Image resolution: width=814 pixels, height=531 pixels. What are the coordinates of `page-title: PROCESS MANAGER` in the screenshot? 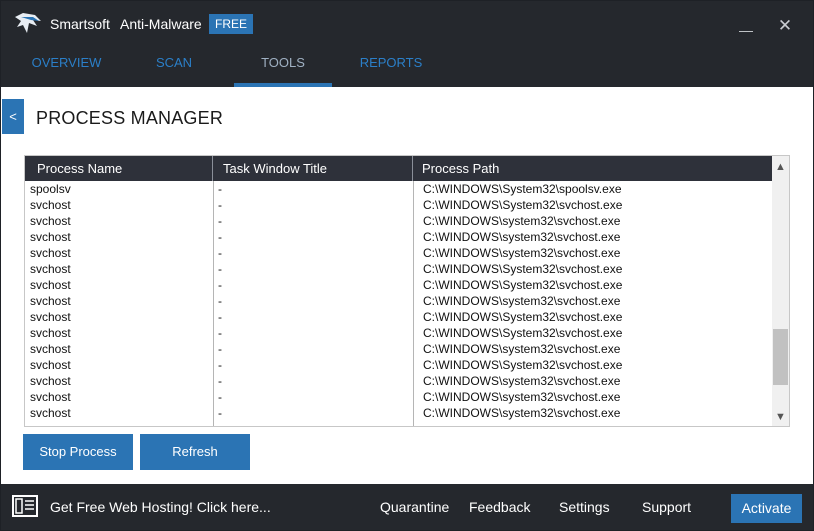 It's located at (130, 118).